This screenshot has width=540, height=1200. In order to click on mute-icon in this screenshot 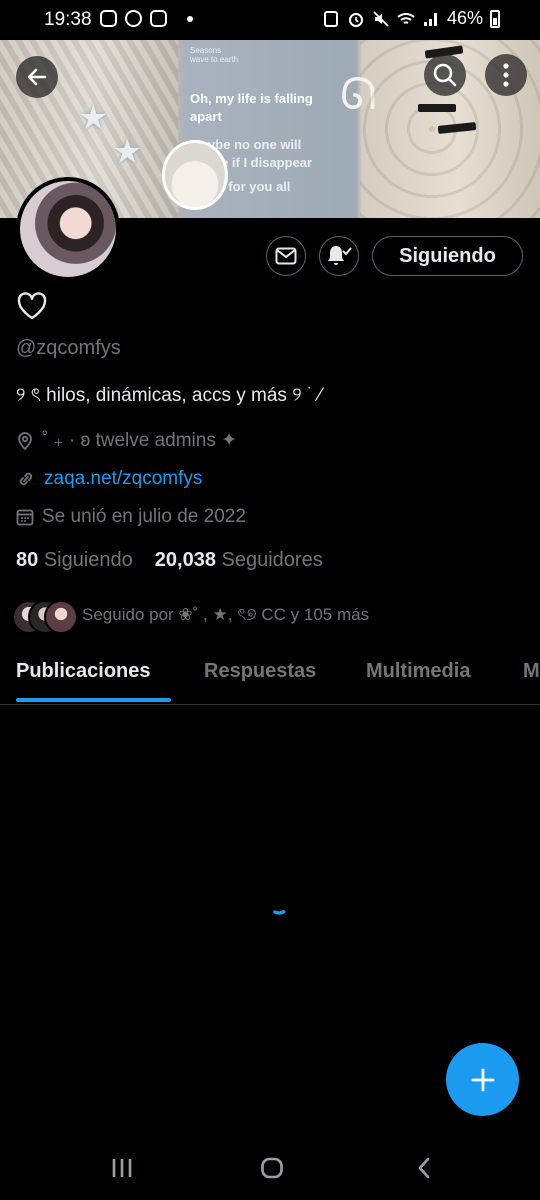, I will do `click(381, 18)`.